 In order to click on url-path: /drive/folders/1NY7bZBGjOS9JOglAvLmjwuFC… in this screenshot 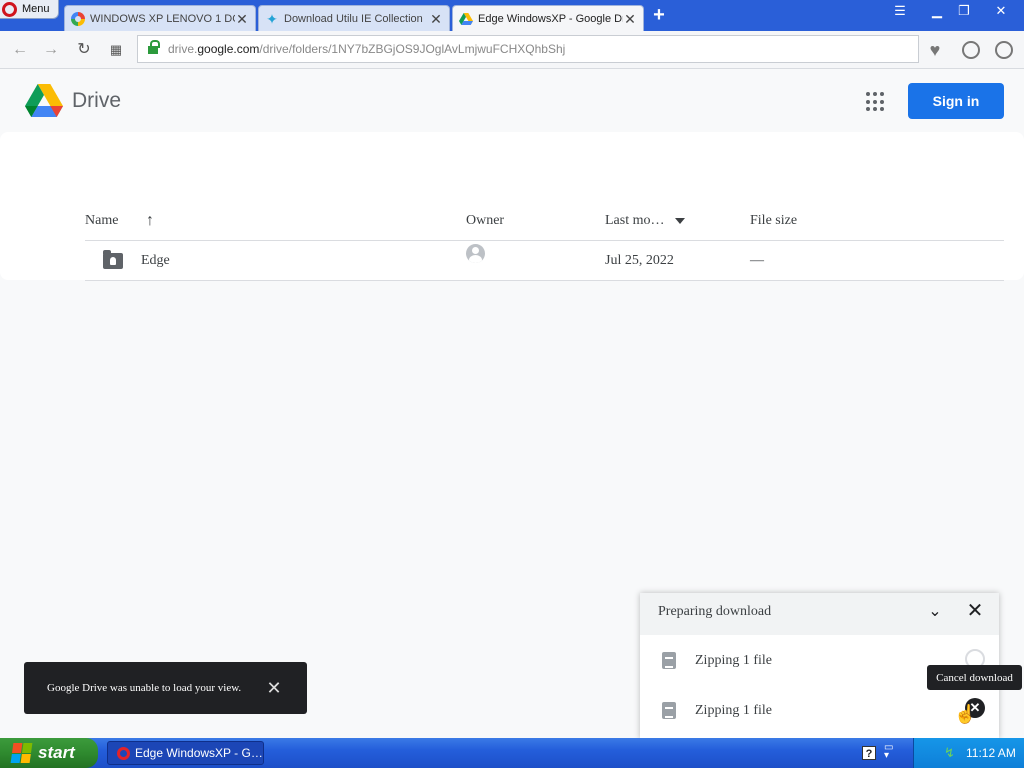, I will do `click(412, 49)`.